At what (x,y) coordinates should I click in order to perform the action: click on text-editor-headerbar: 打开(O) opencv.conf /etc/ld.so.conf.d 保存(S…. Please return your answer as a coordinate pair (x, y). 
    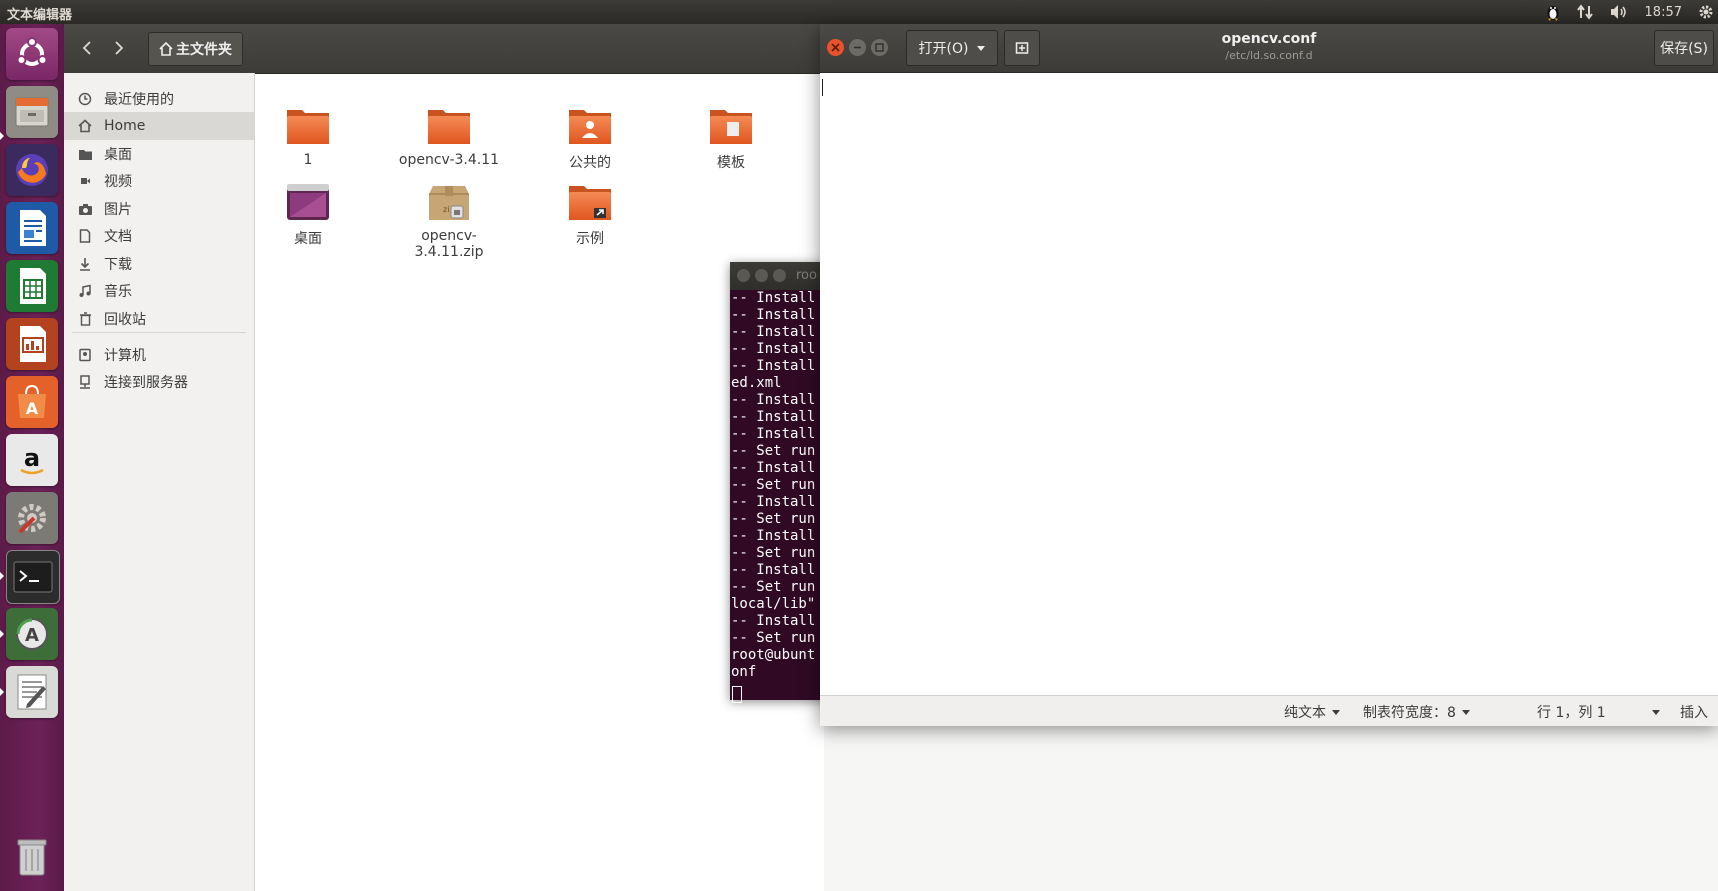
    Looking at the image, I should click on (1269, 48).